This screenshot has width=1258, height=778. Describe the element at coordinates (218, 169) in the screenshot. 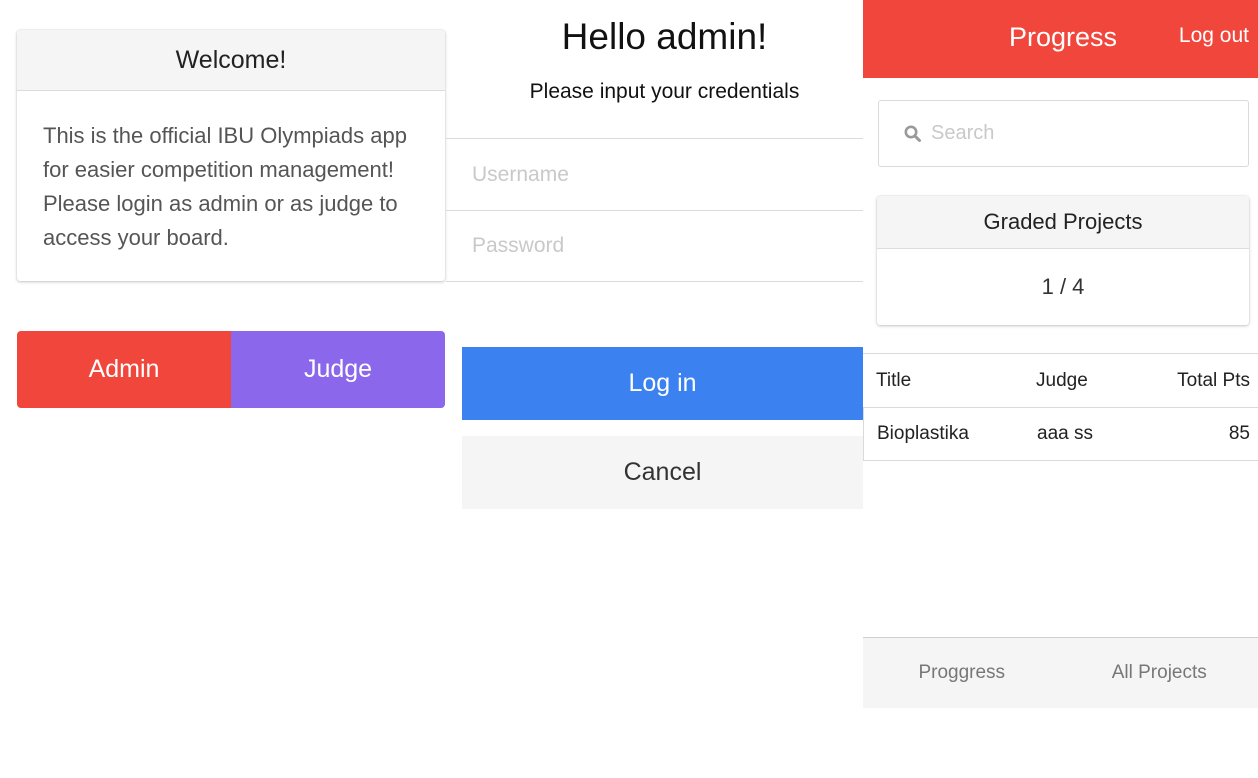

I see `welcome-line: for easier competition management!` at that location.